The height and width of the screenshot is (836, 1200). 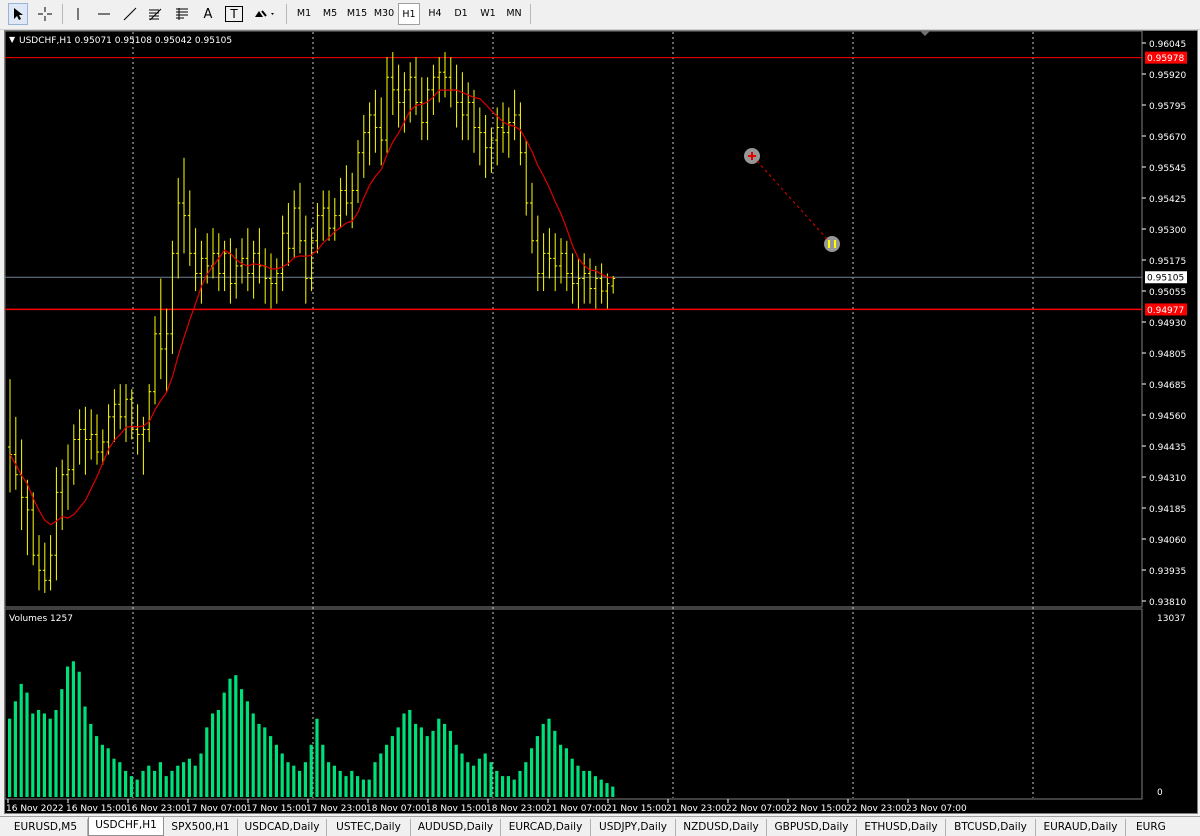 I want to click on crosshair-icon, so click(x=45, y=14).